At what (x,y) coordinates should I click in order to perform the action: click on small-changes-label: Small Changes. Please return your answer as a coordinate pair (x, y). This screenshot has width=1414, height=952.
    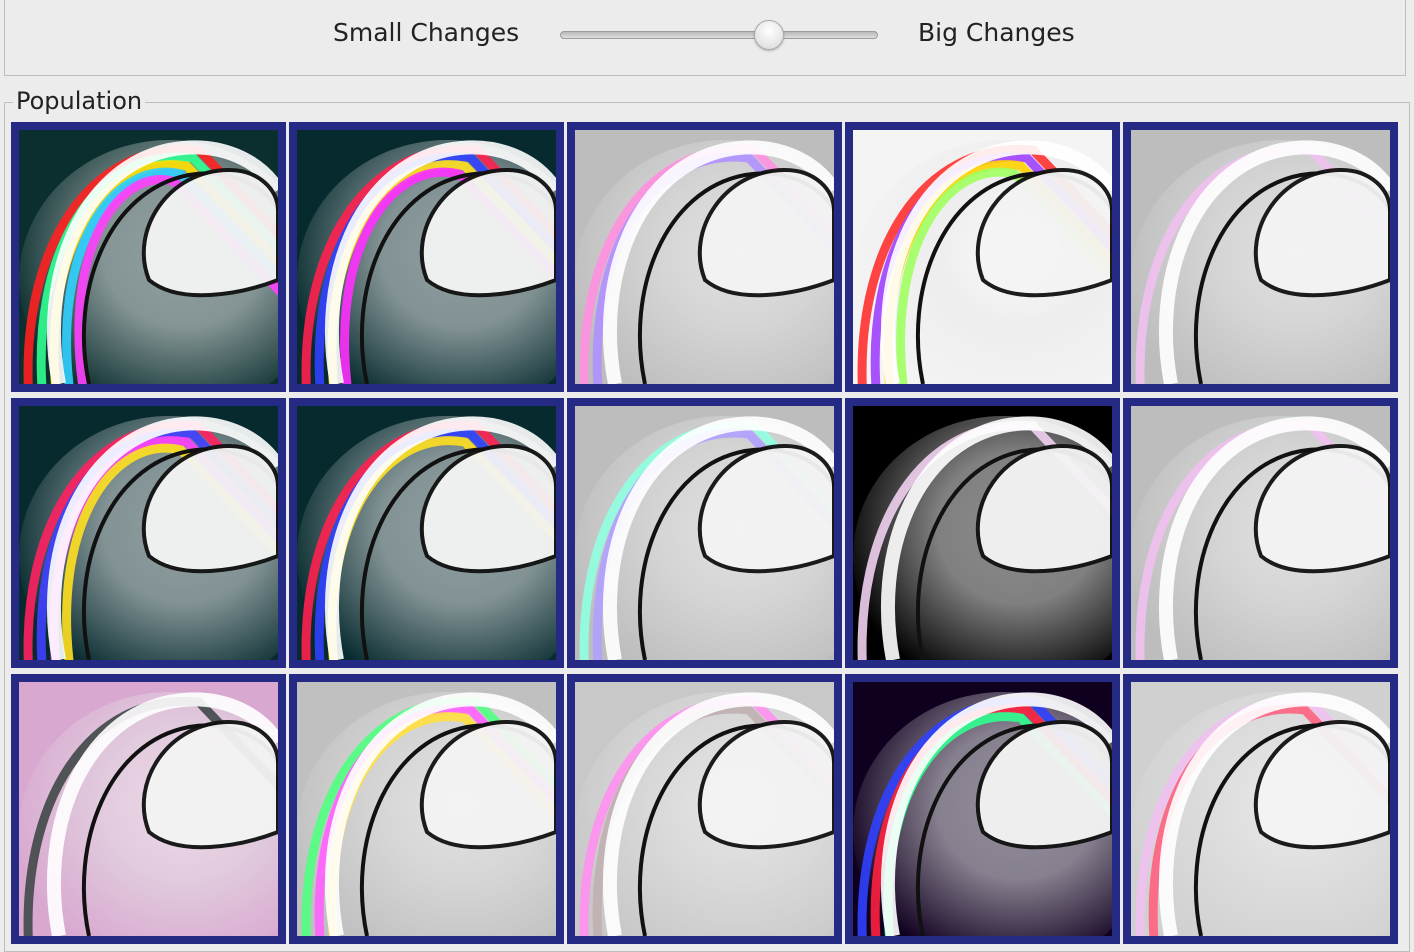
    Looking at the image, I should click on (426, 32).